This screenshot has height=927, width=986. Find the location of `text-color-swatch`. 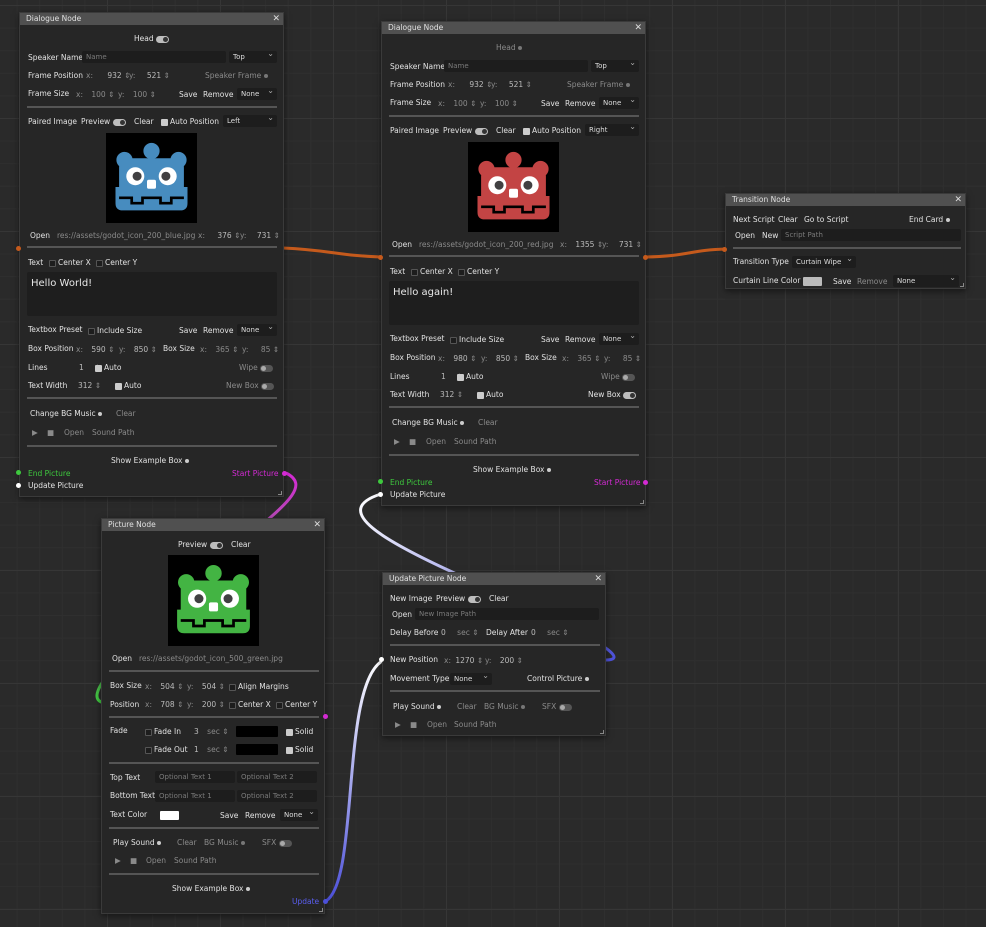

text-color-swatch is located at coordinates (169, 815).